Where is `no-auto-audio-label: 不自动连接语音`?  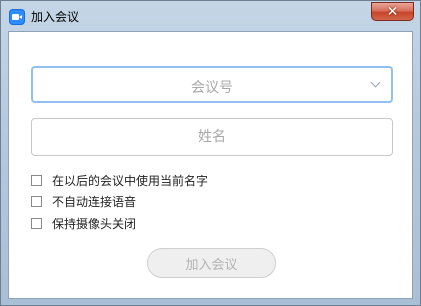 no-auto-audio-label: 不自动连接语音 is located at coordinates (94, 201).